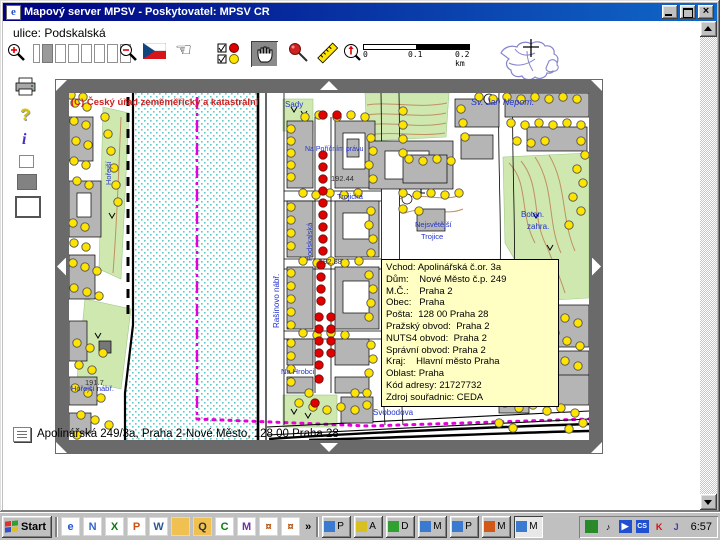 The width and height of the screenshot is (720, 540). I want to click on zoom-level-selector, so click(82, 53).